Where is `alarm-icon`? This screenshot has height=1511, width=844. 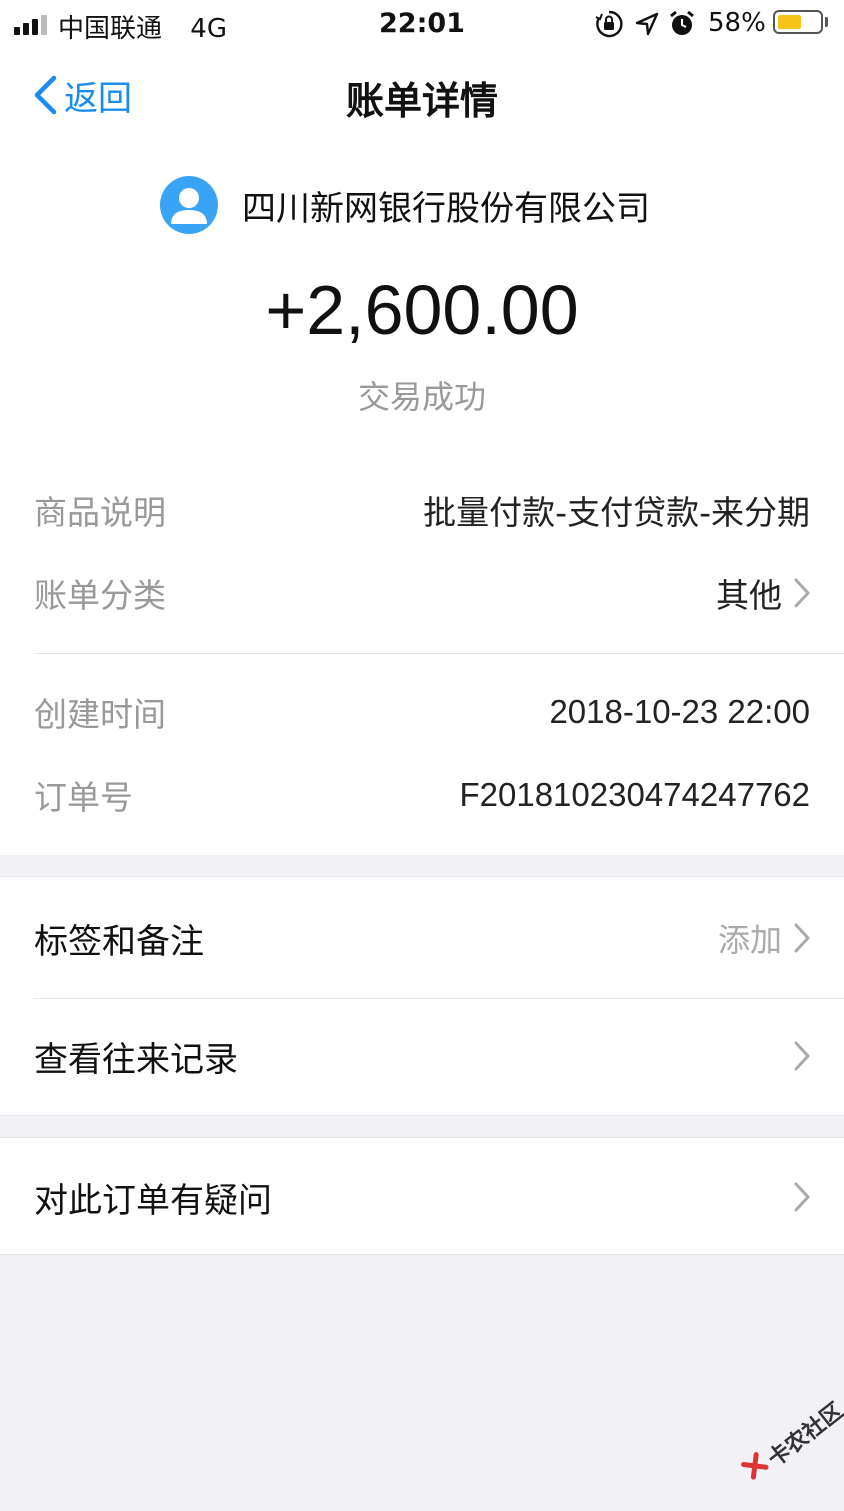
alarm-icon is located at coordinates (682, 22).